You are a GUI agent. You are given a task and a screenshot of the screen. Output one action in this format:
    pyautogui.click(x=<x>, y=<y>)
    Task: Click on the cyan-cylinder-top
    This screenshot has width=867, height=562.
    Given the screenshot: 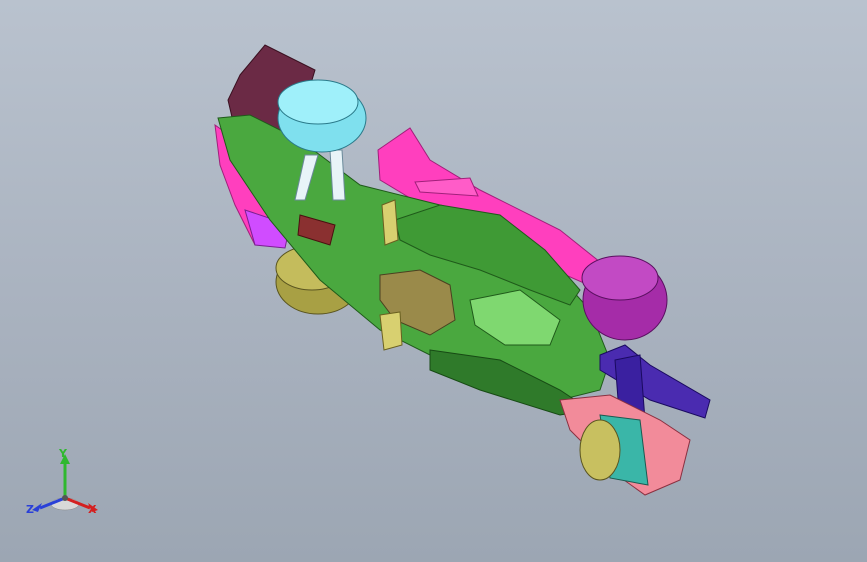 What is the action you would take?
    pyautogui.click(x=318, y=102)
    